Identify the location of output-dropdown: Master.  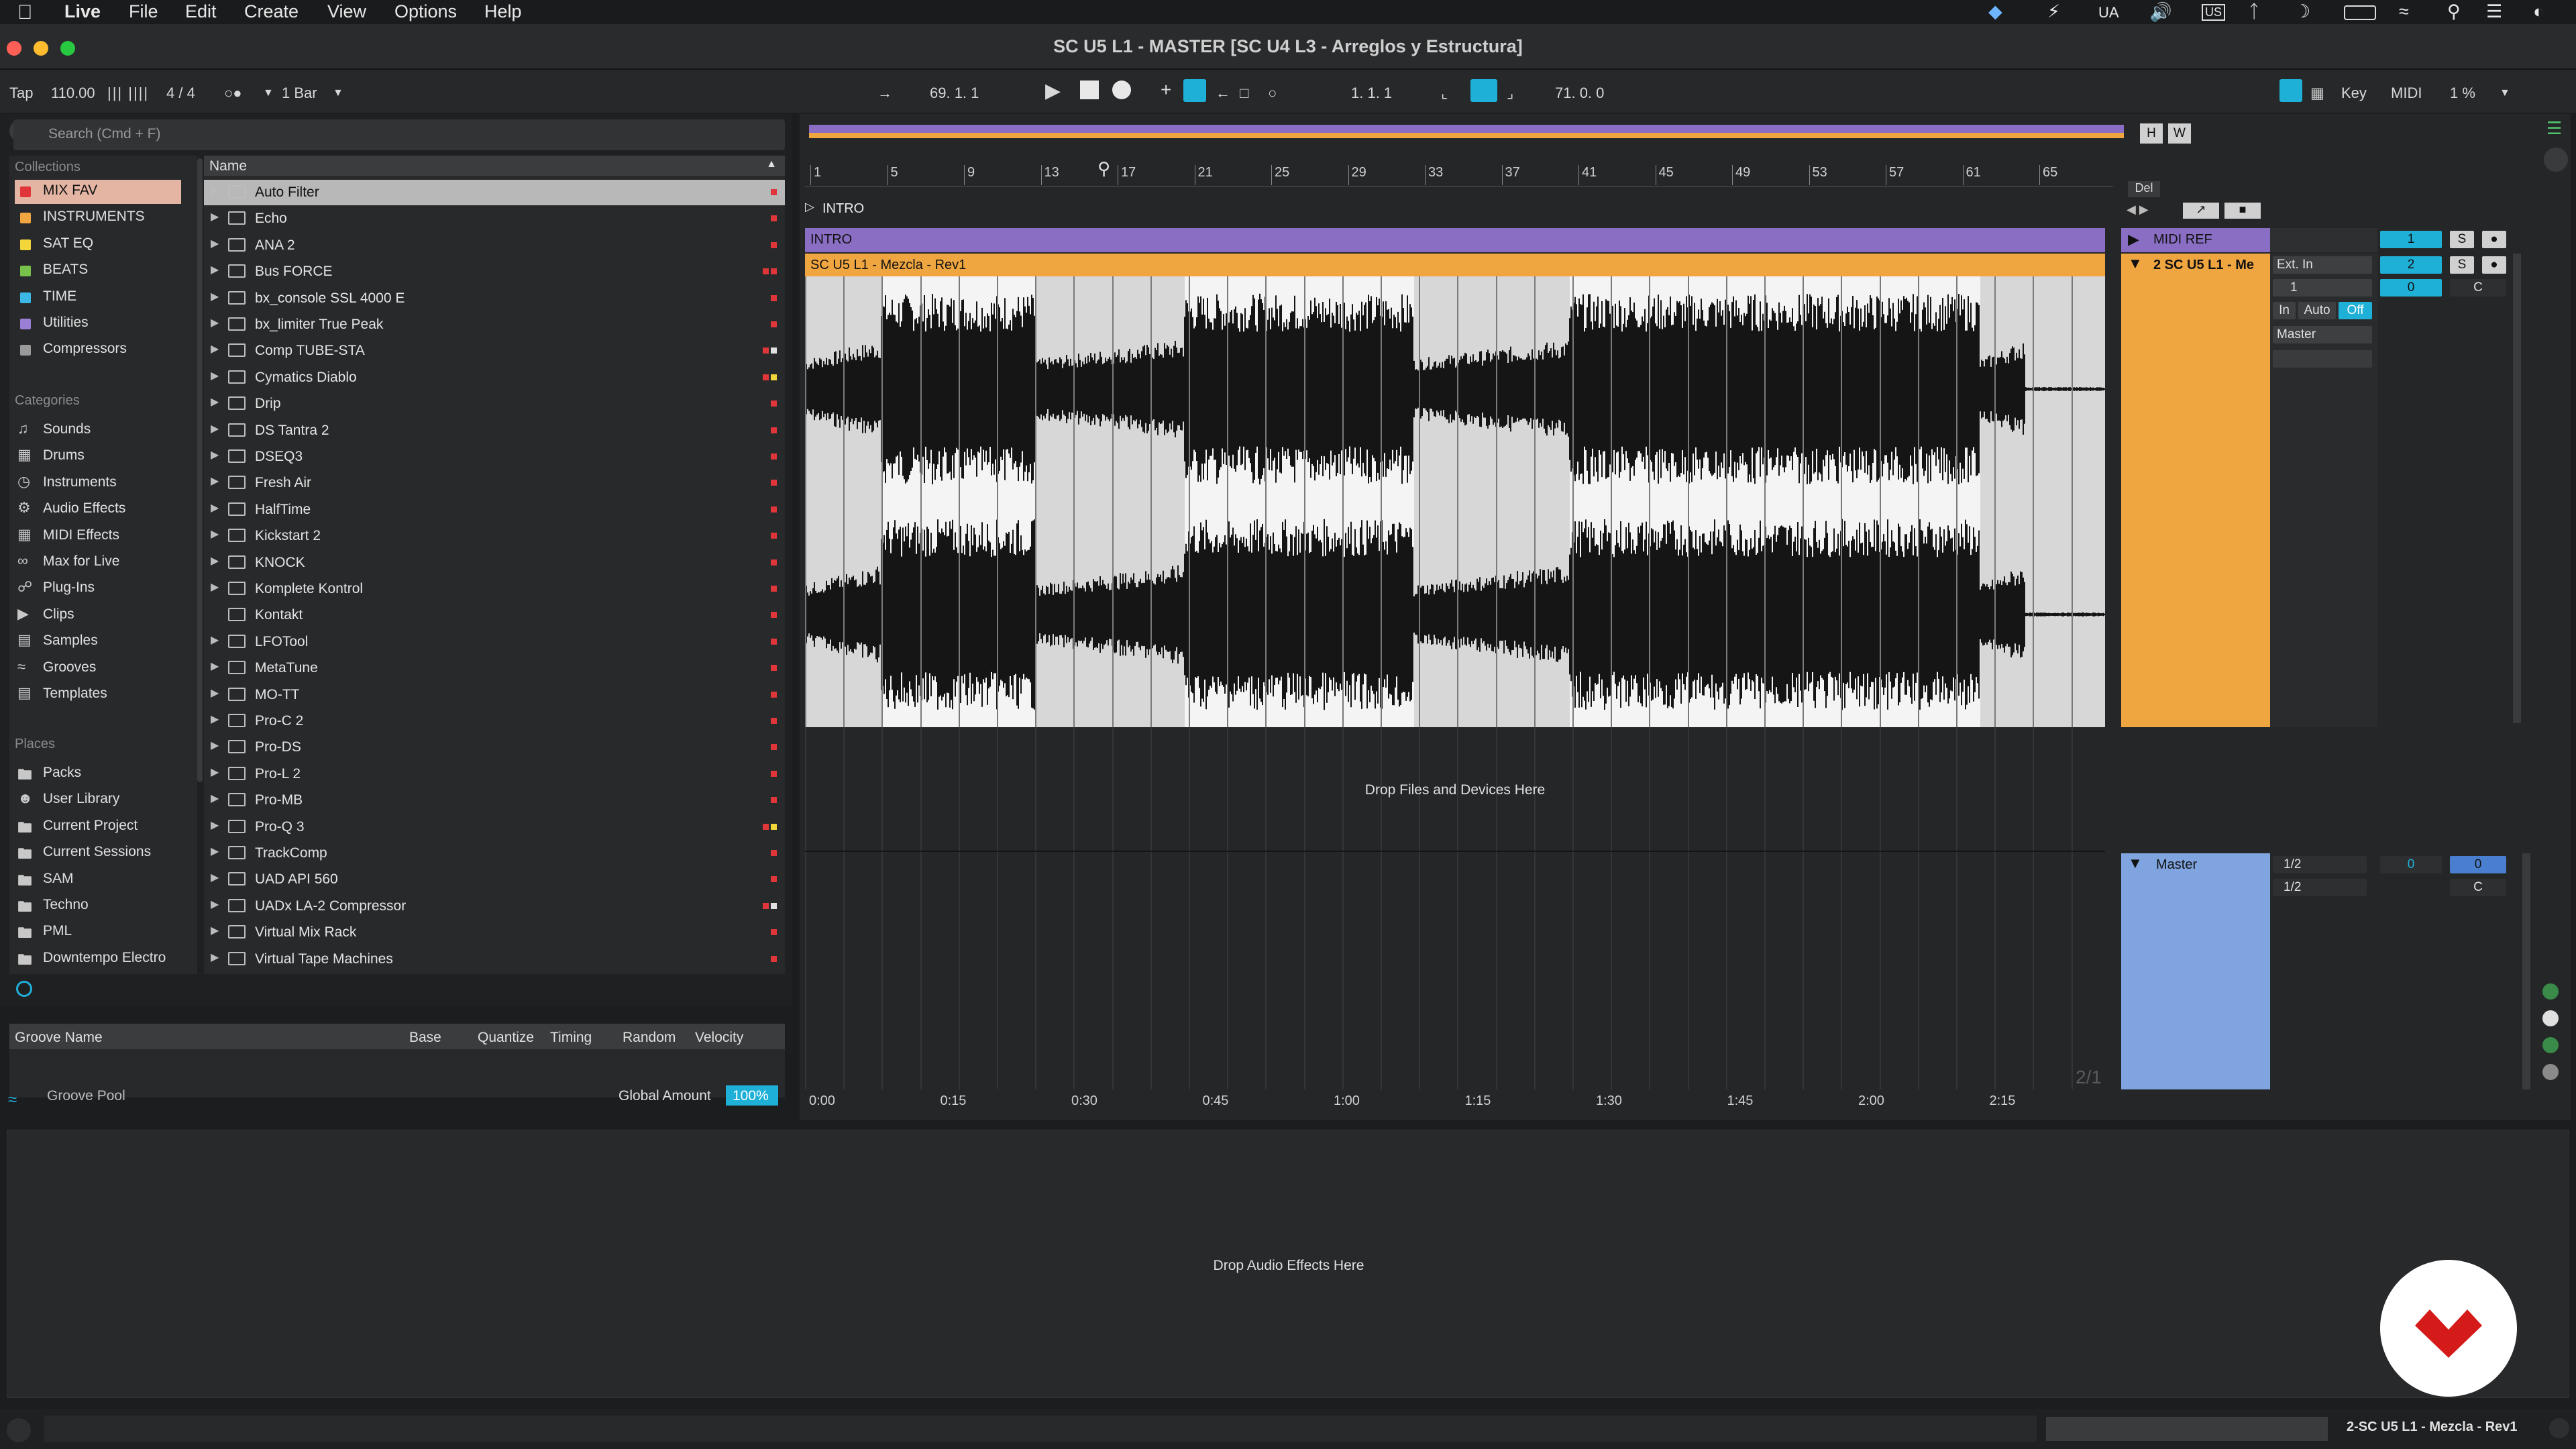
(2322, 334).